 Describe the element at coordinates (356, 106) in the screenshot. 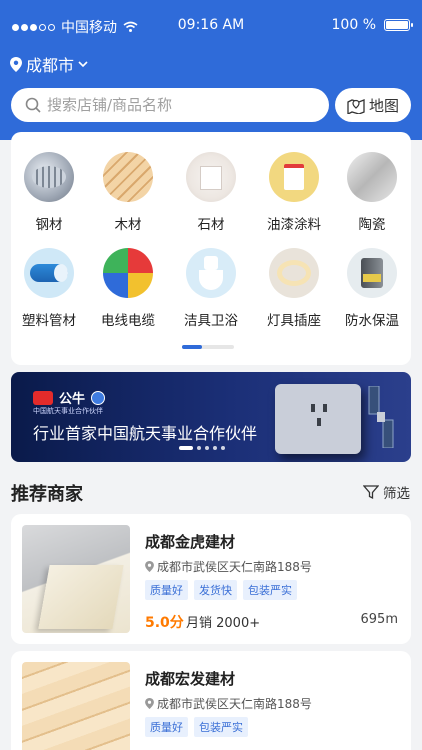

I see `map-icon` at that location.